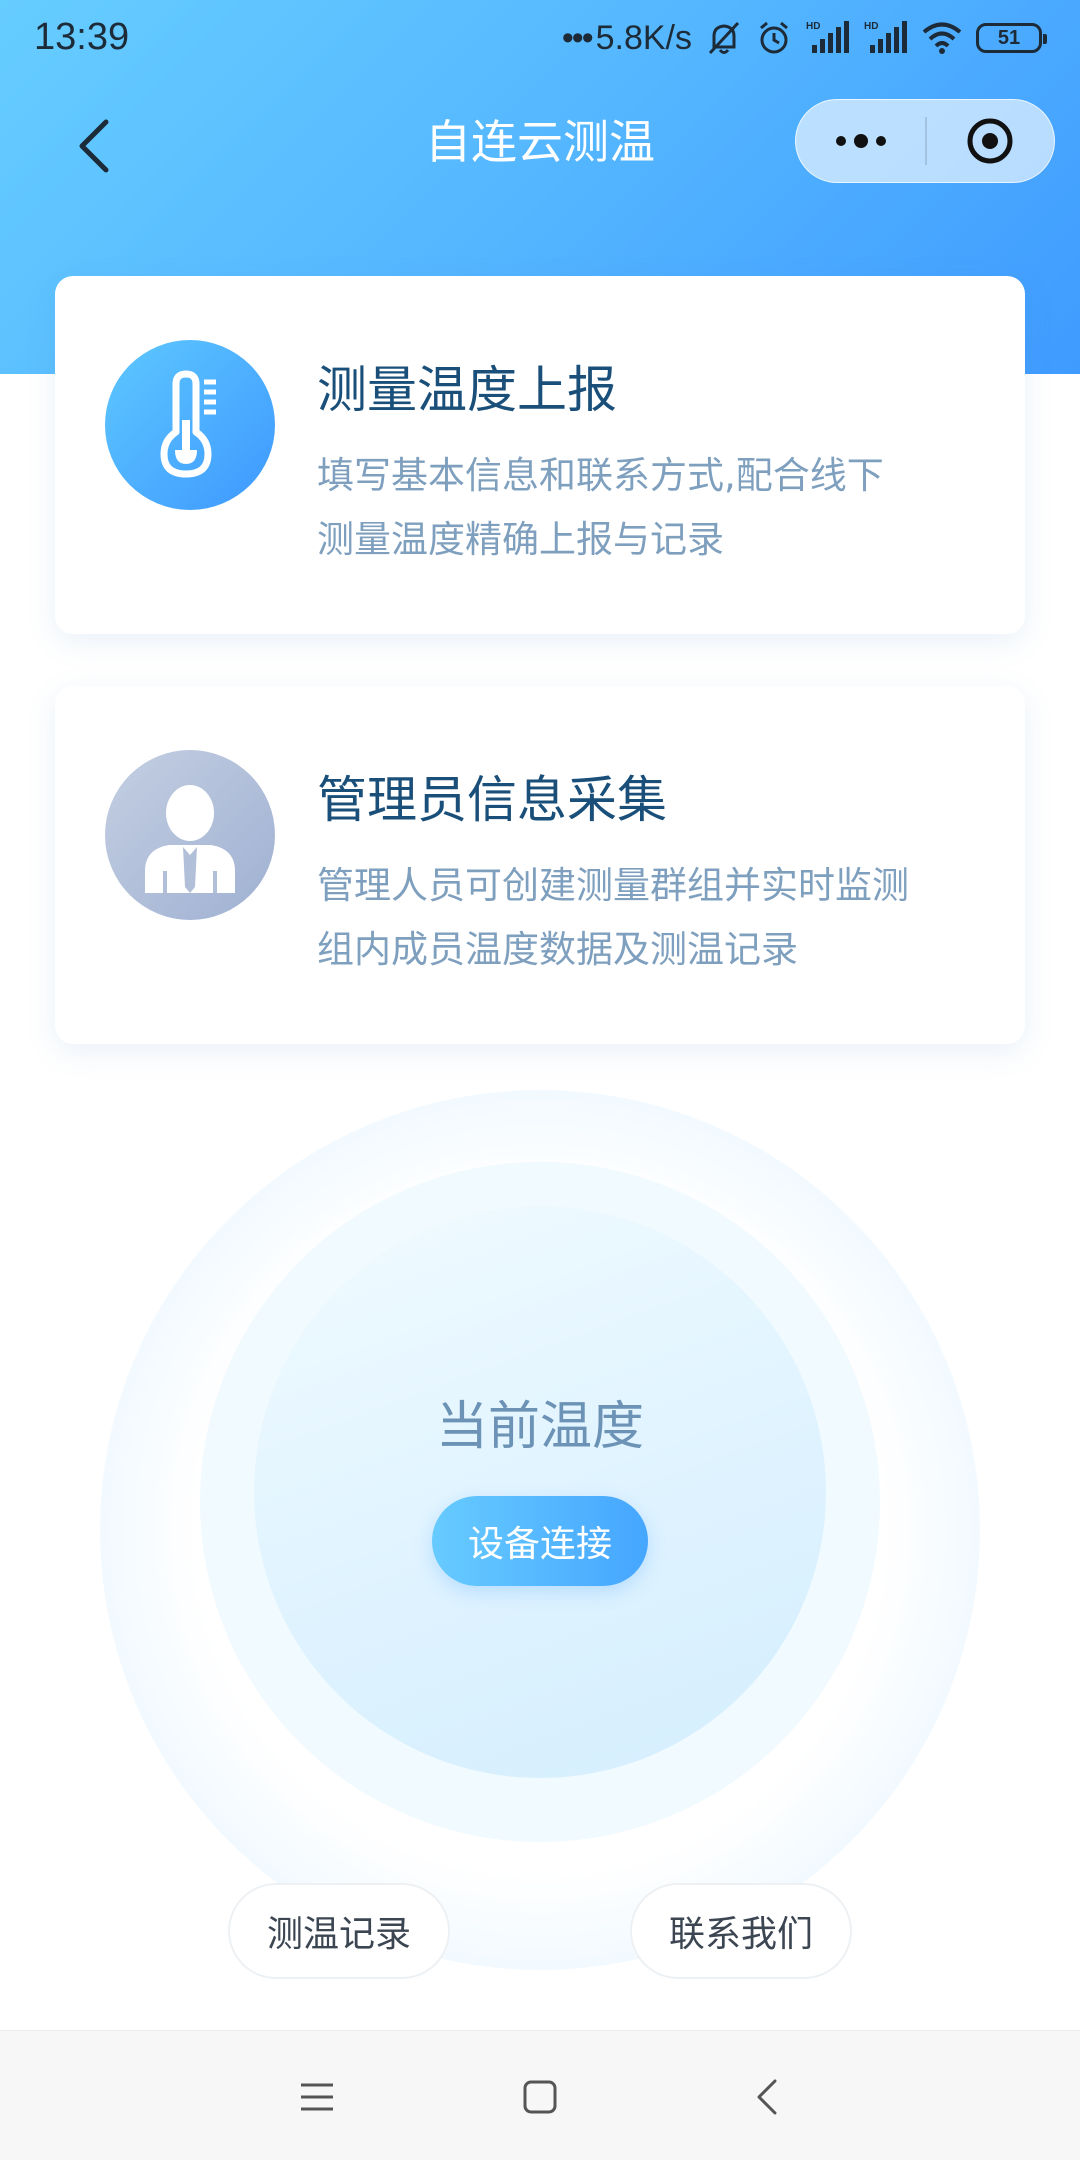 This screenshot has height=2160, width=1080. What do you see at coordinates (1011, 38) in the screenshot?
I see `battery-icon: 51` at bounding box center [1011, 38].